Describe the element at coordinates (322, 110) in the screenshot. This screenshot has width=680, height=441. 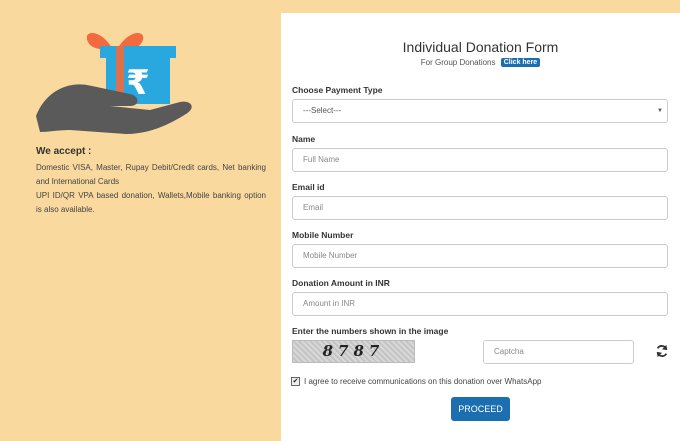
I see `payment-type-value: ---Select---` at that location.